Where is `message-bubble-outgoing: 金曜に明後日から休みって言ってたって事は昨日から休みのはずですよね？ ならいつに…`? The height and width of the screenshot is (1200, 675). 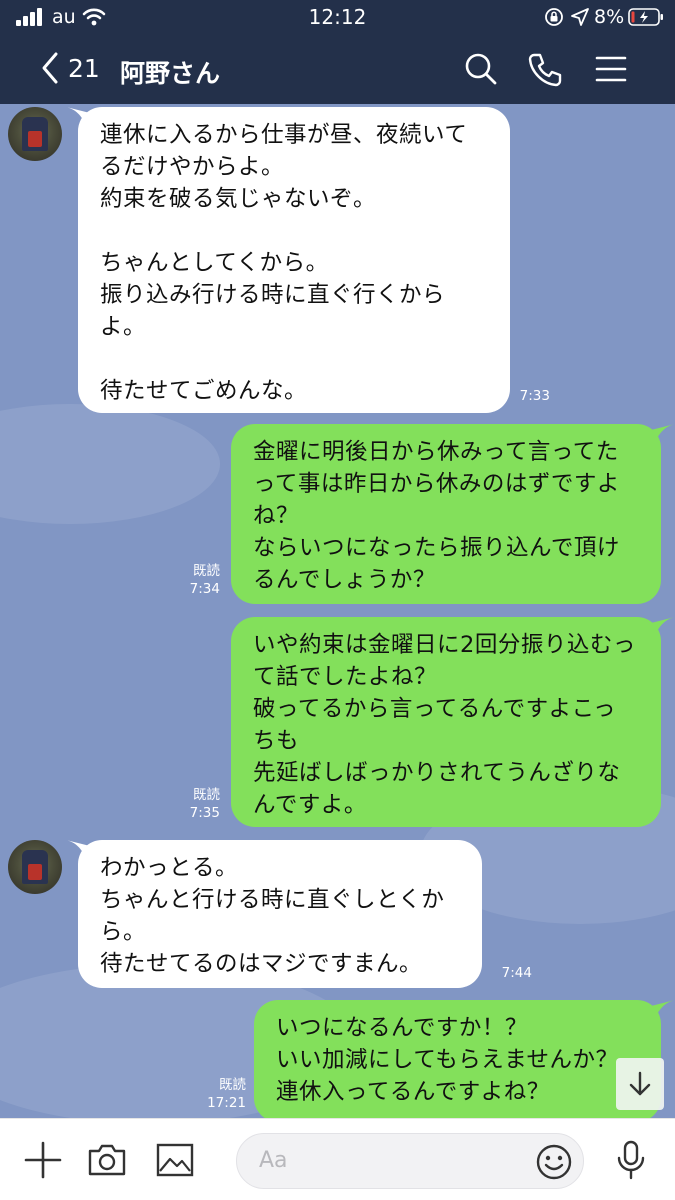
message-bubble-outgoing: 金曜に明後日から休みって言ってたって事は昨日から休みのはずですよね？ ならいつに… is located at coordinates (446, 514).